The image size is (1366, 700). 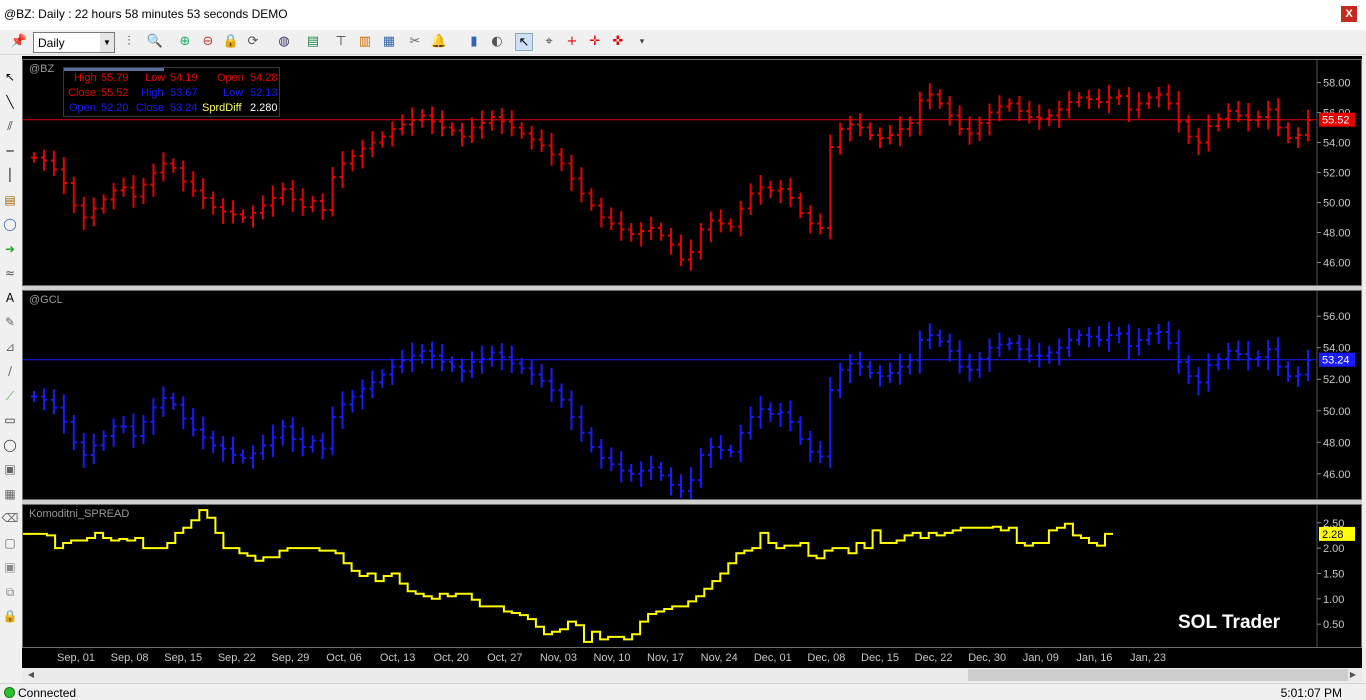 What do you see at coordinates (129, 42) in the screenshot?
I see `bar-style-icon: ⫶` at bounding box center [129, 42].